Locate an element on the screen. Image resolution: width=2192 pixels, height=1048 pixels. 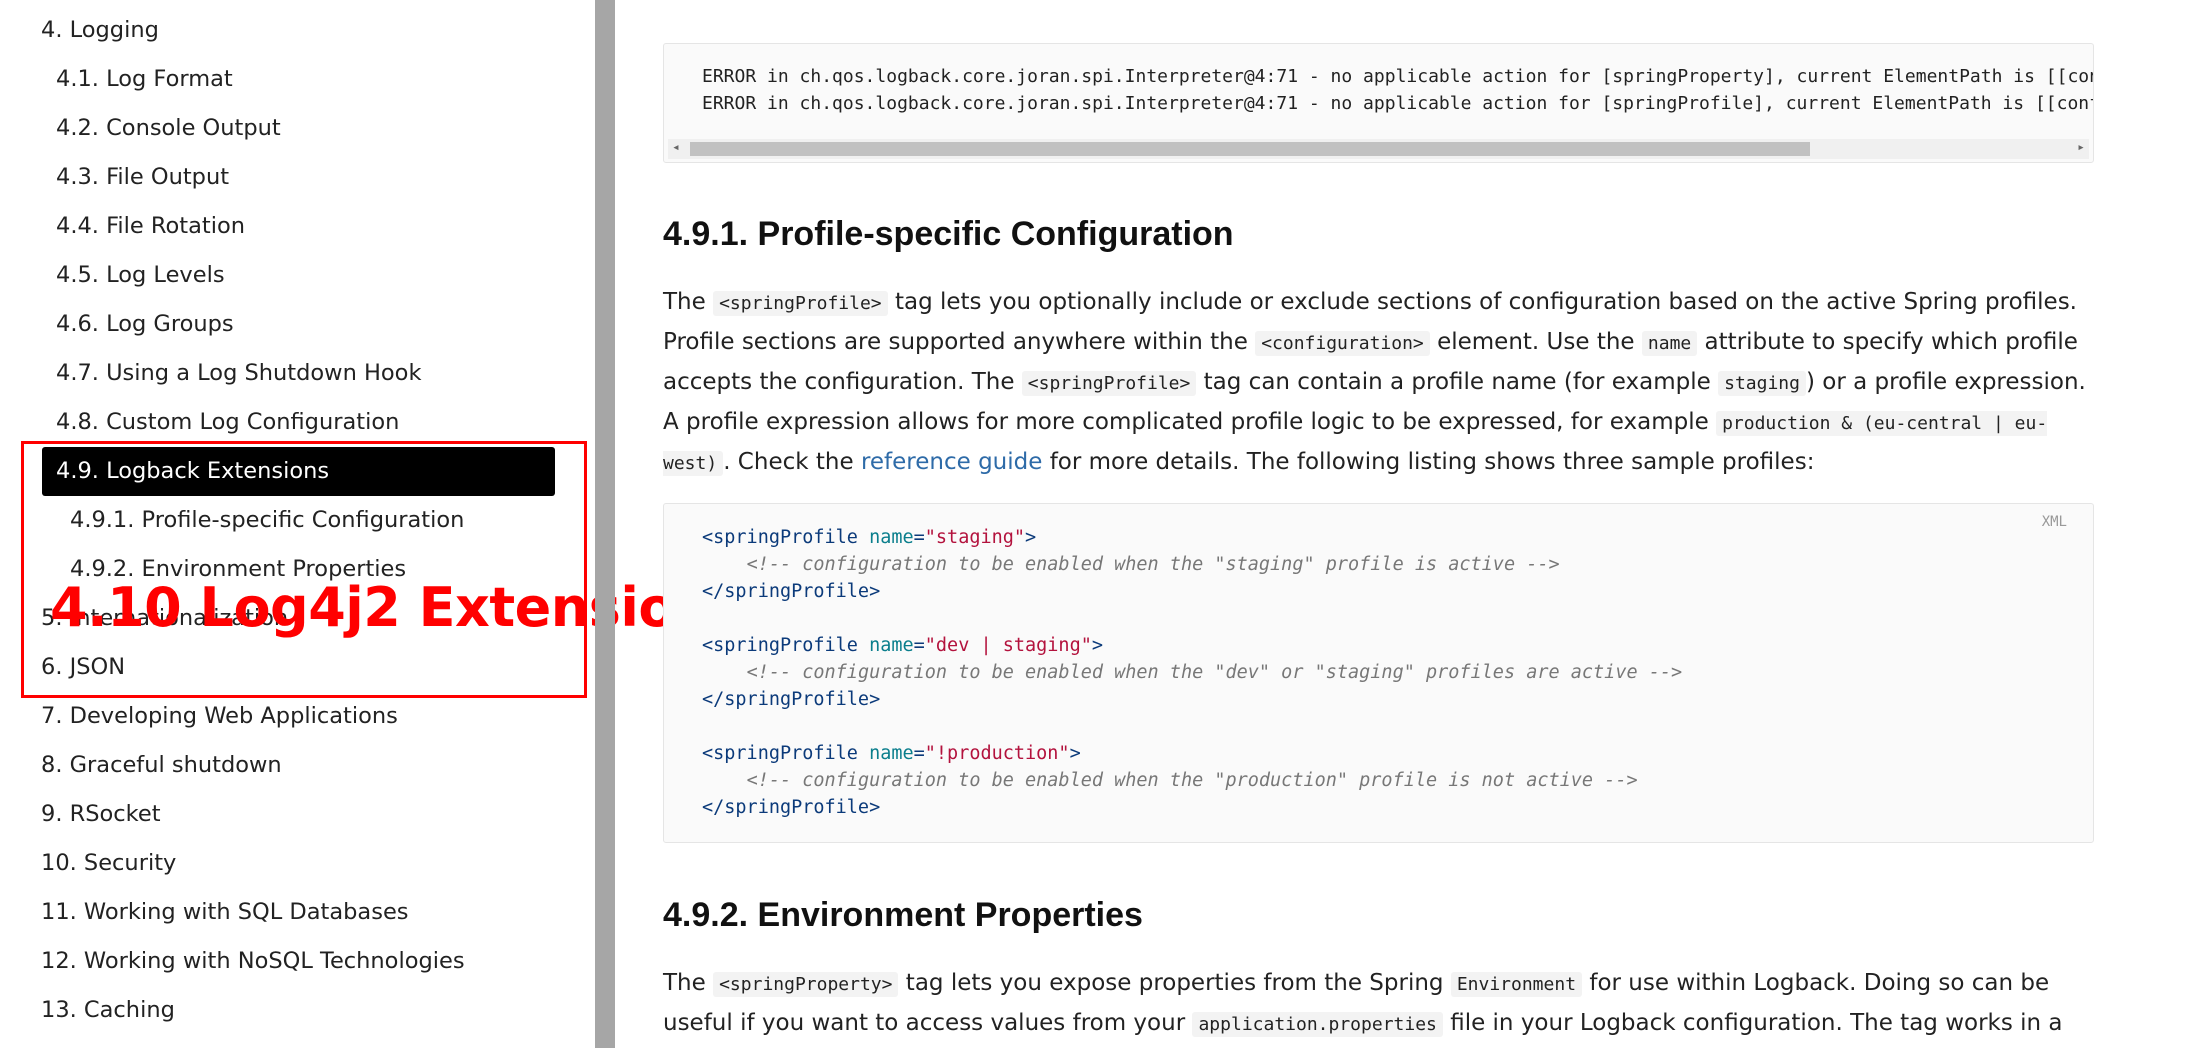
profile-name-value: "!production" is located at coordinates (997, 753).